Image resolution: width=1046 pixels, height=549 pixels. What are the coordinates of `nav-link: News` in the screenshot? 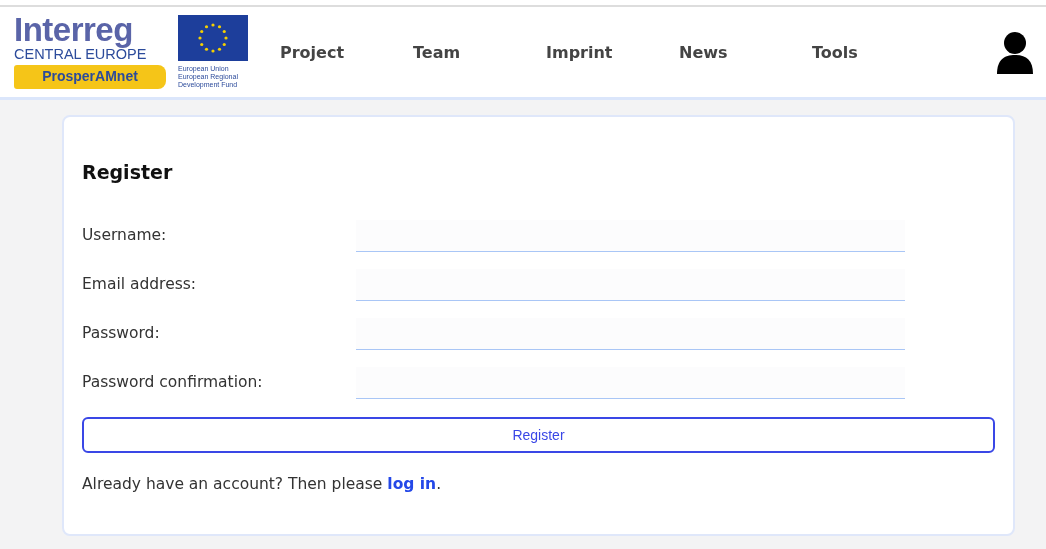 It's located at (735, 52).